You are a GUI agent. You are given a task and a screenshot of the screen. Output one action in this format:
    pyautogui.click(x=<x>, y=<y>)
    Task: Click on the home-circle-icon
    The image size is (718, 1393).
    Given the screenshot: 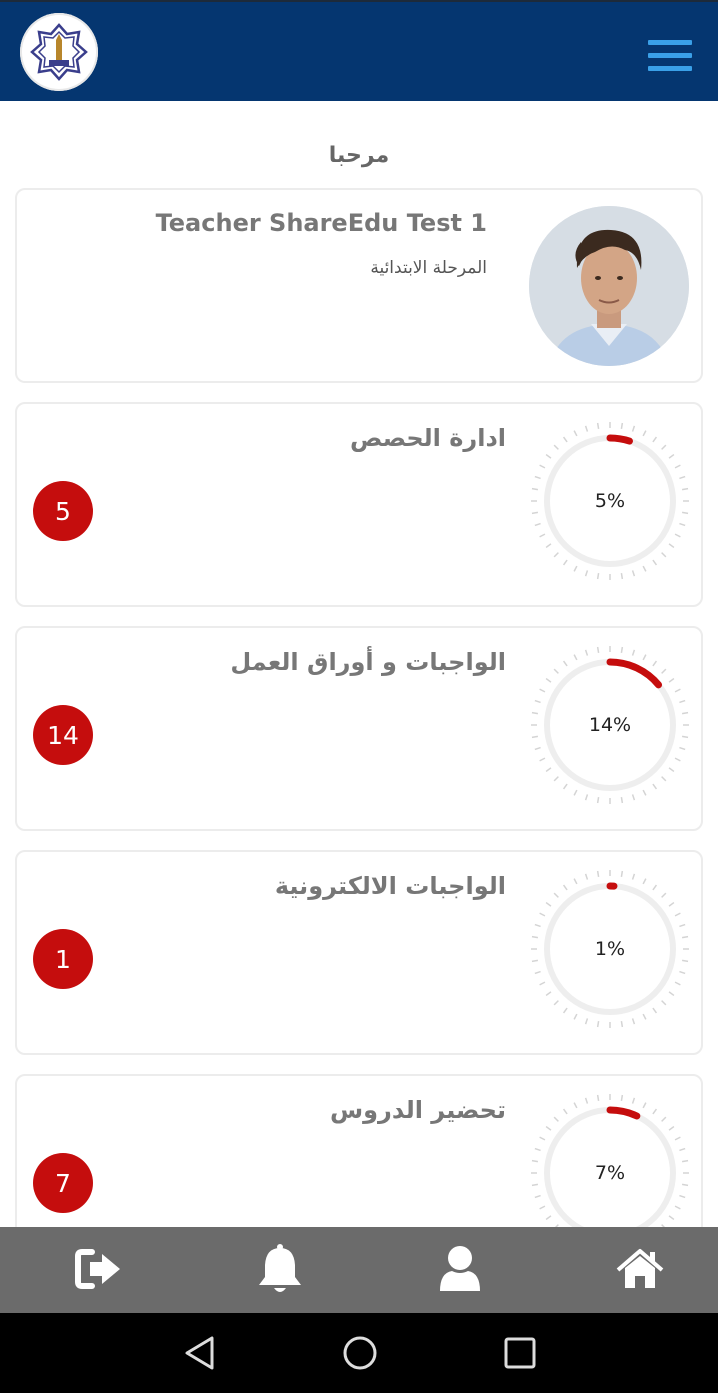 What is the action you would take?
    pyautogui.click(x=360, y=1353)
    